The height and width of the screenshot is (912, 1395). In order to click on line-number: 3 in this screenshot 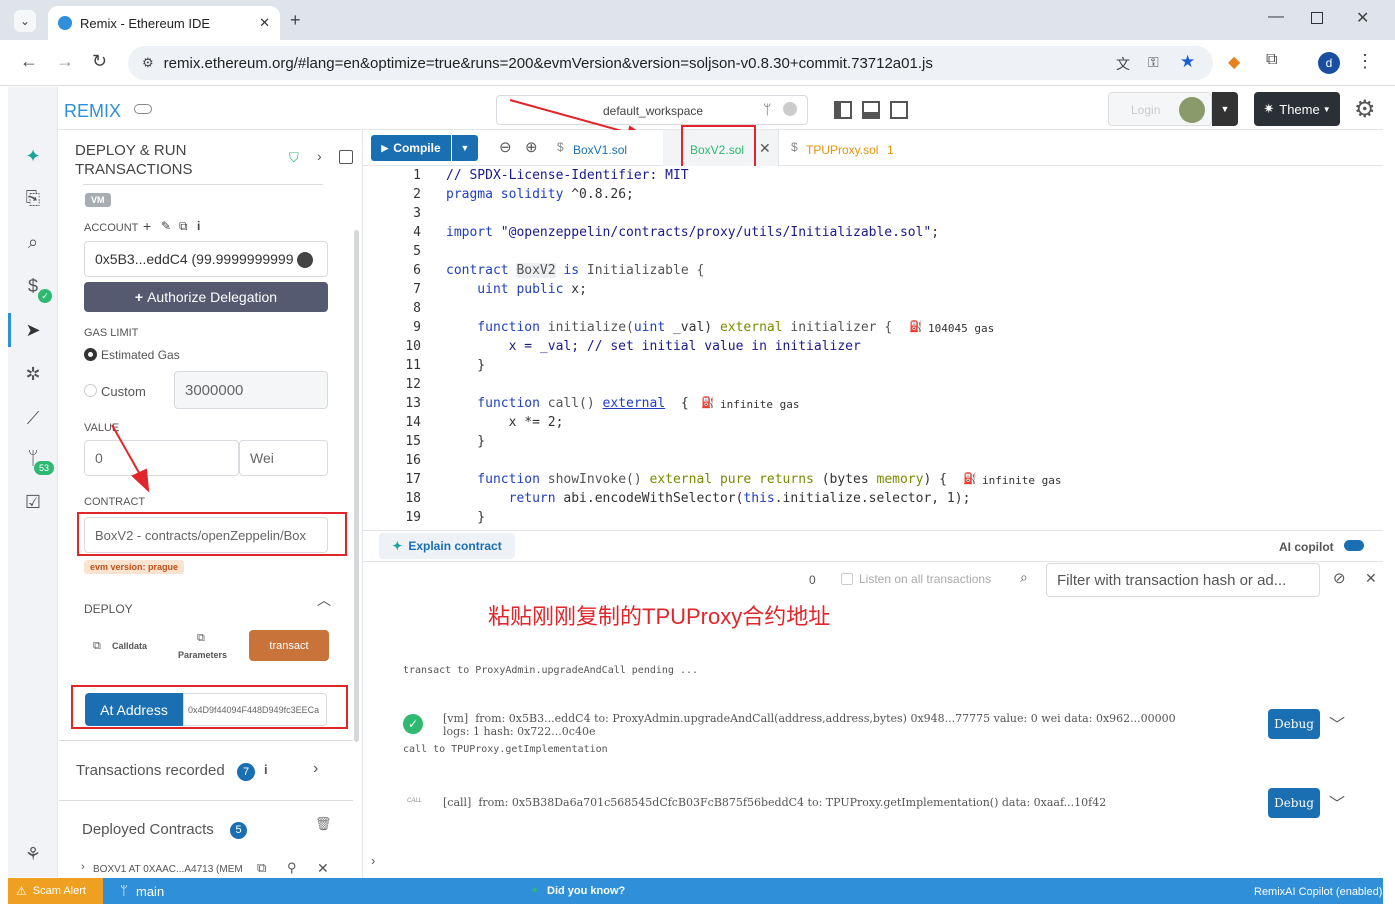, I will do `click(417, 213)`.